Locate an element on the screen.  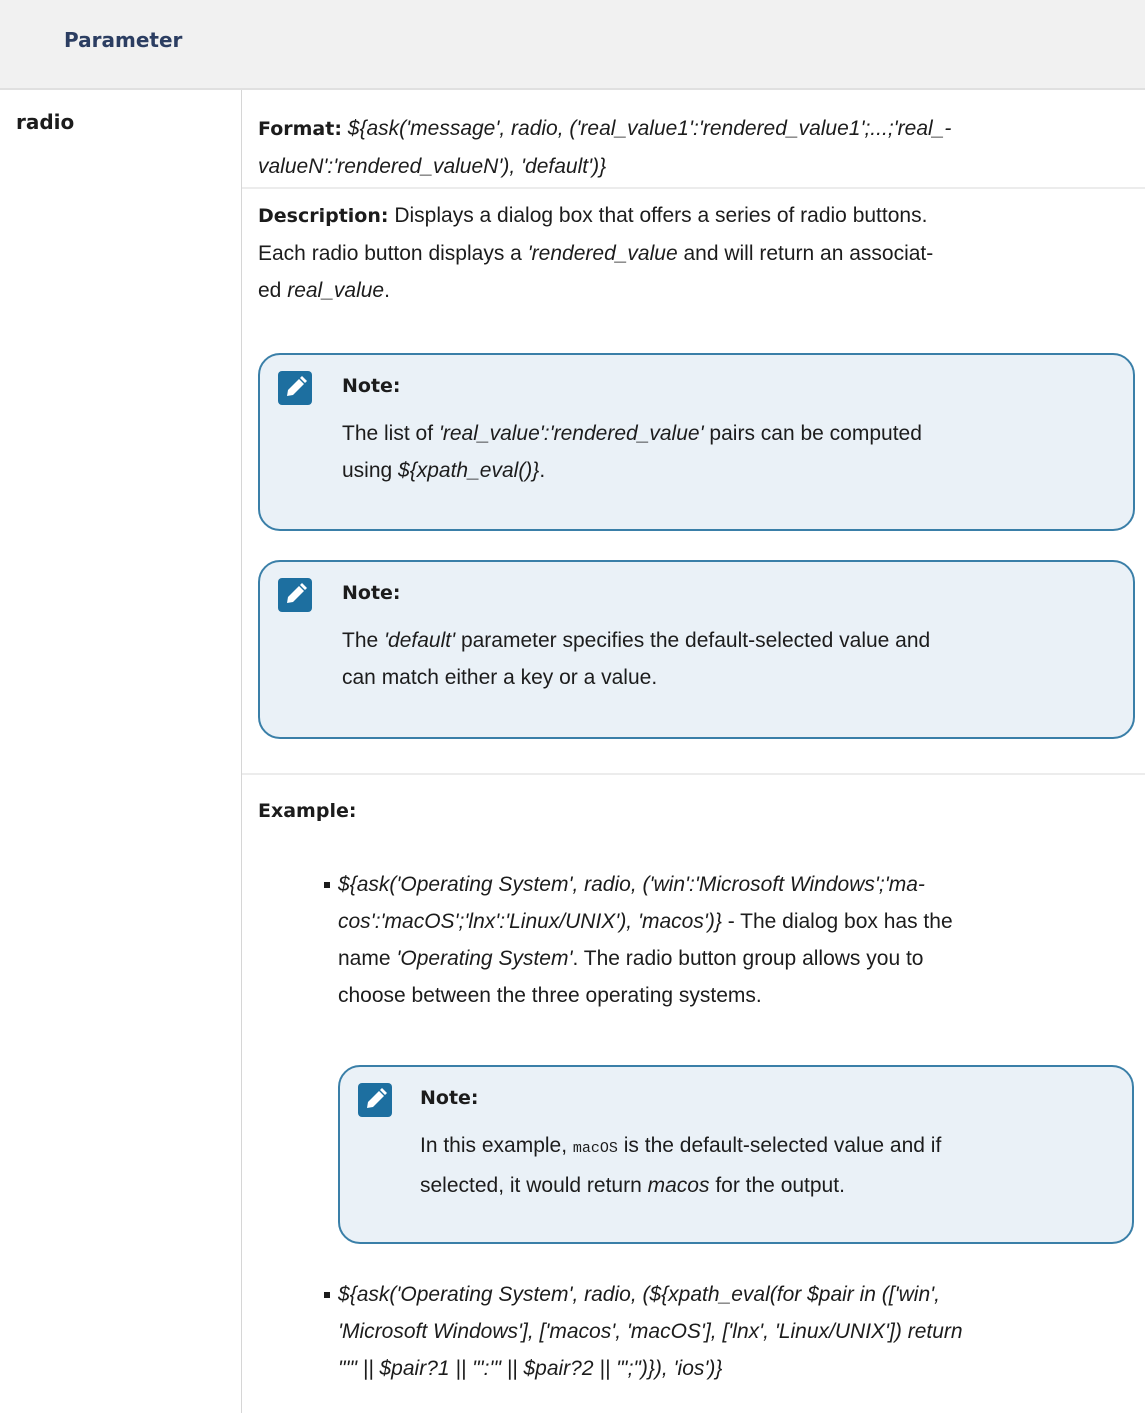
description-text-3c: . is located at coordinates (387, 290).